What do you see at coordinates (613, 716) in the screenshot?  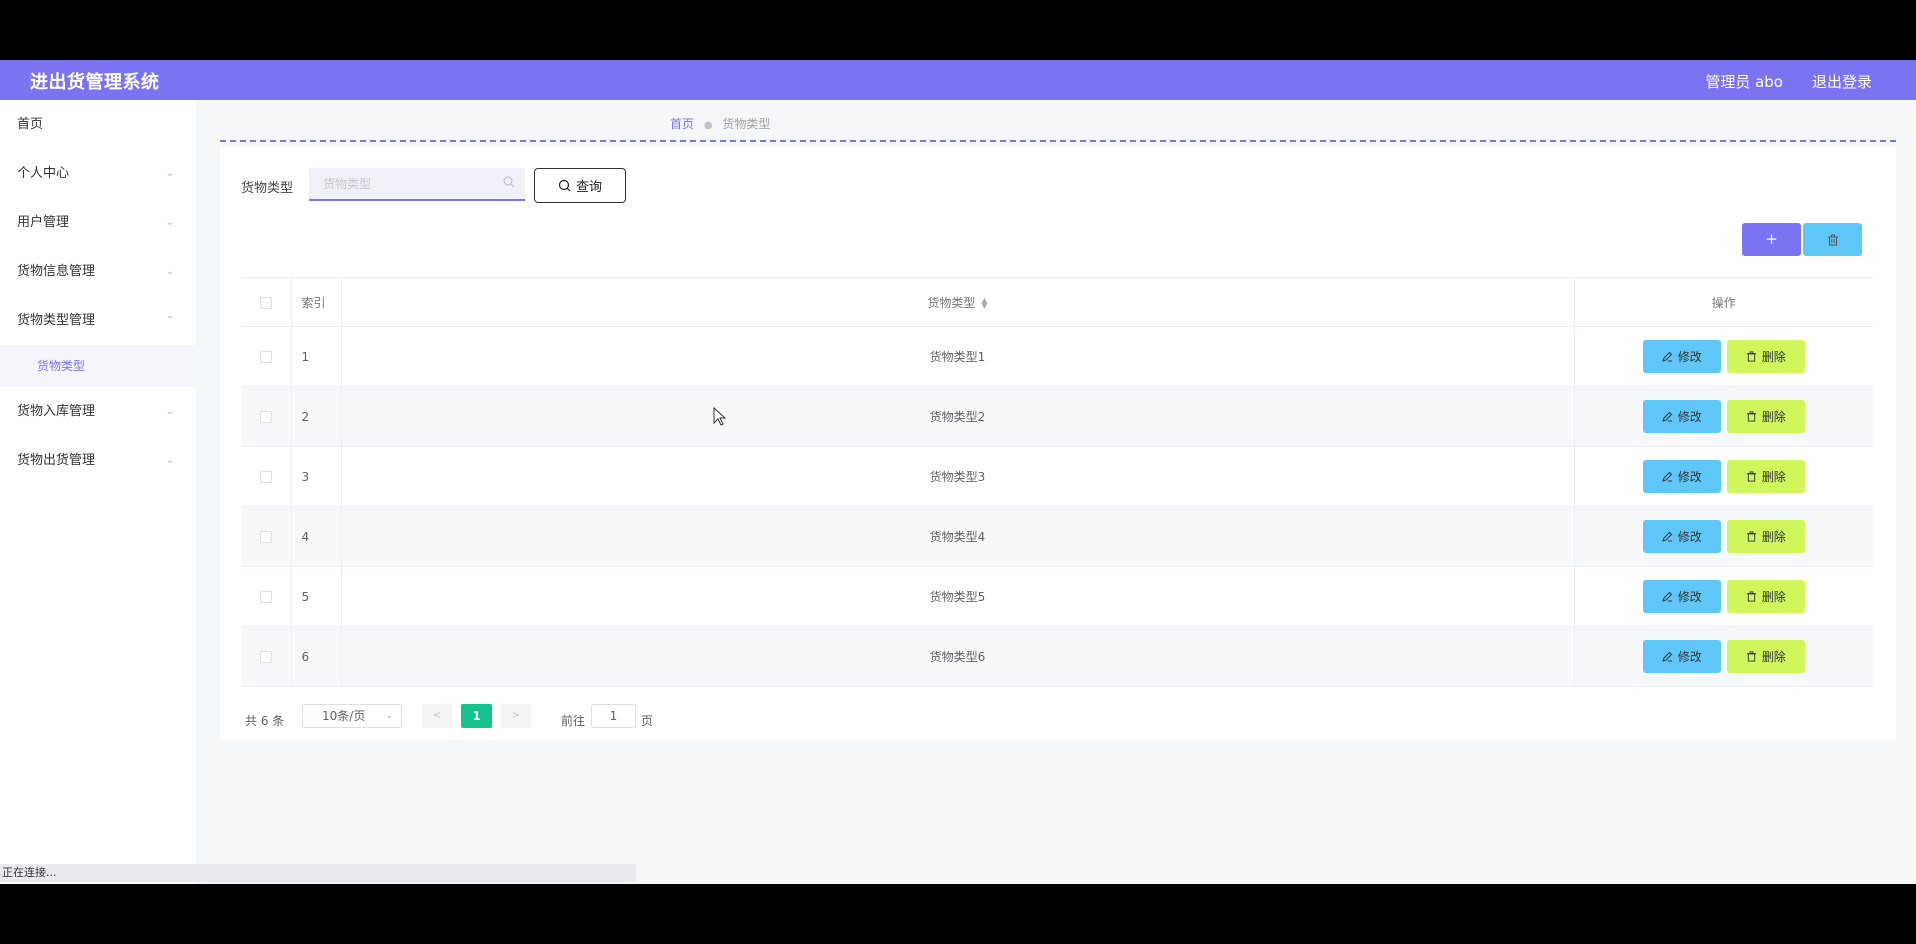 I see `goto-page-input` at bounding box center [613, 716].